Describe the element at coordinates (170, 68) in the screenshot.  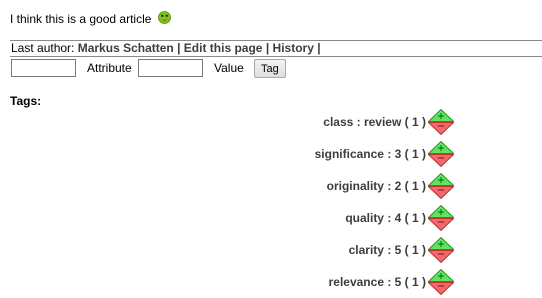
I see `value-input` at that location.